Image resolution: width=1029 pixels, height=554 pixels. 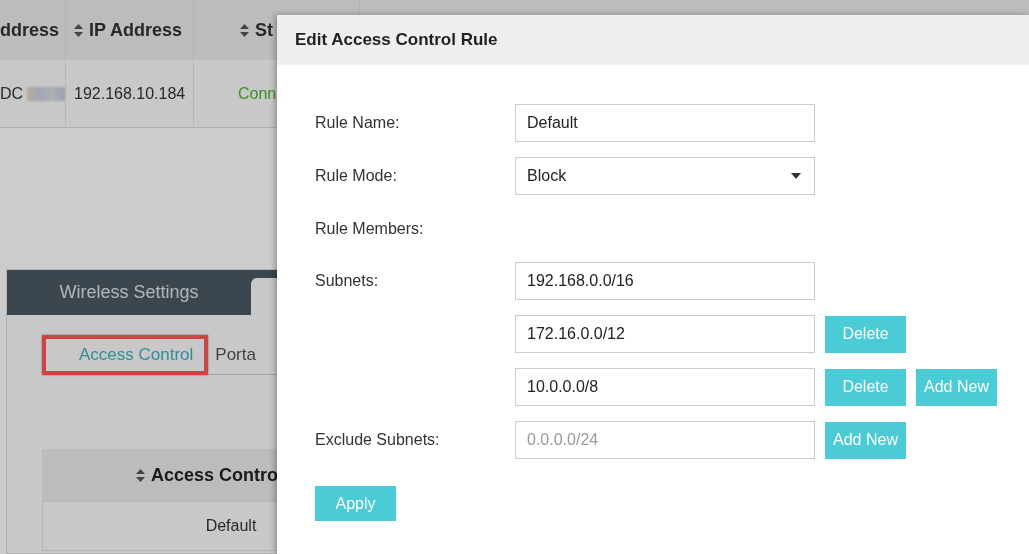 I want to click on column-header: St, so click(x=264, y=30).